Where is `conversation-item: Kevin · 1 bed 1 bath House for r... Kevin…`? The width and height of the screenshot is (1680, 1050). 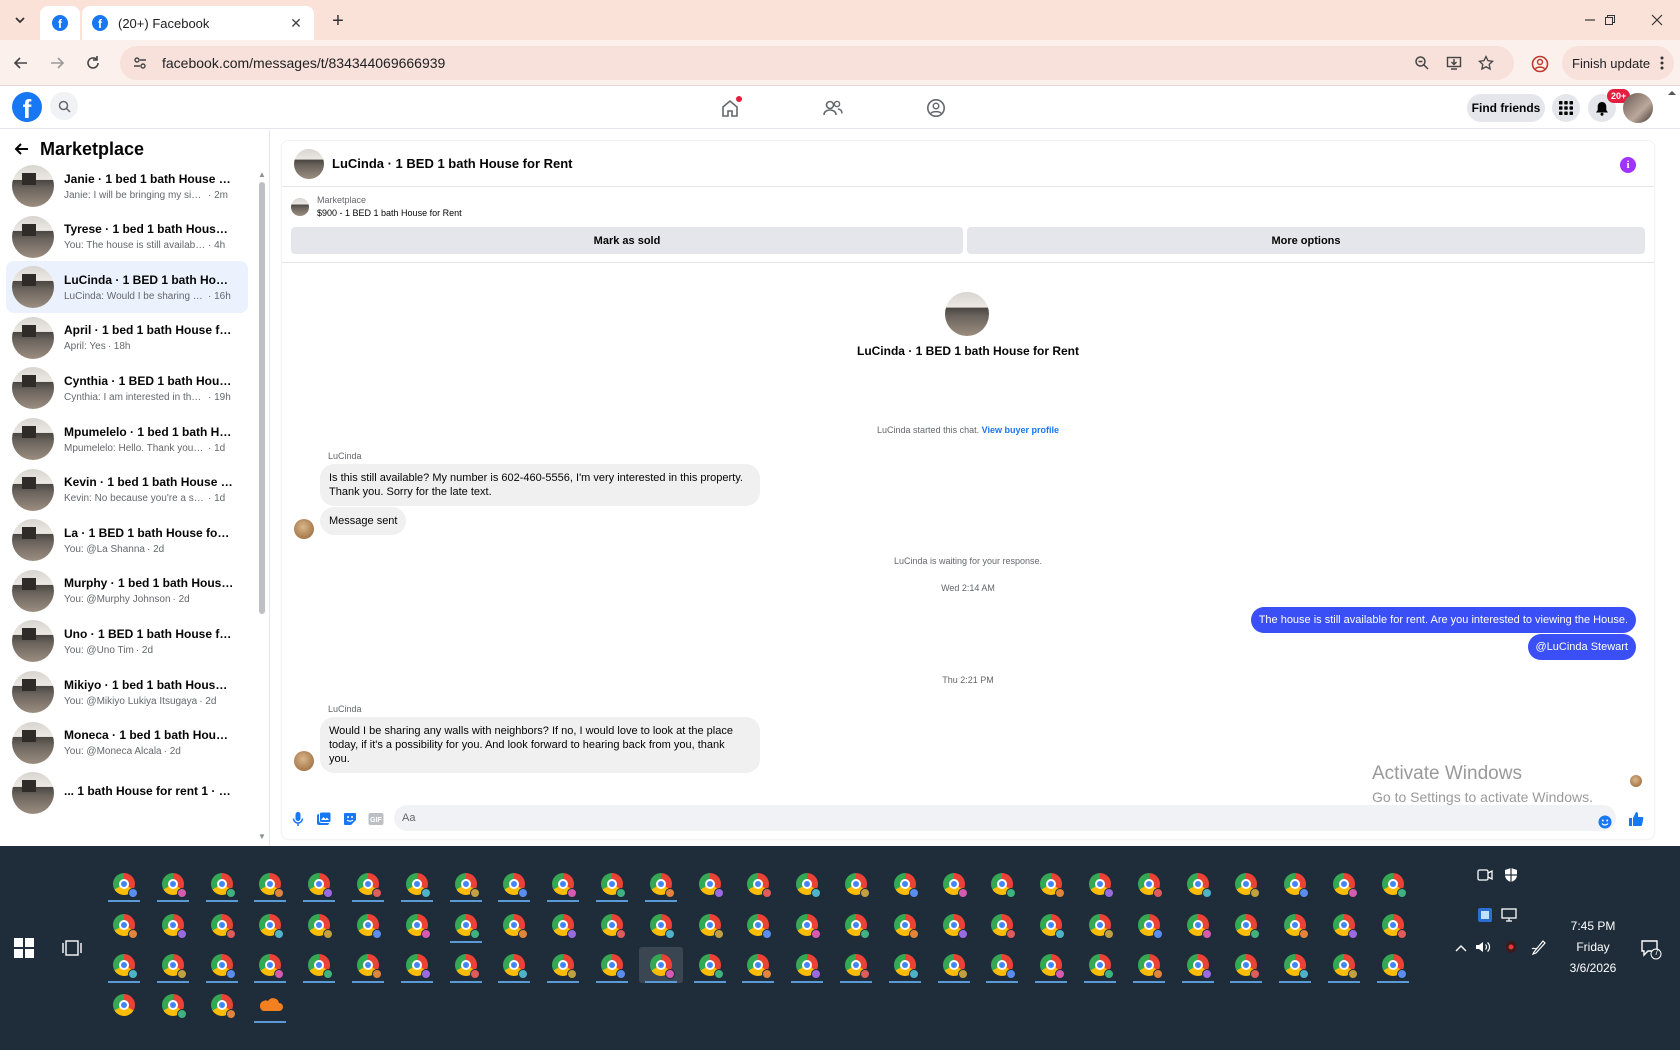 conversation-item: Kevin · 1 bed 1 bath House for r... Kevin… is located at coordinates (127, 490).